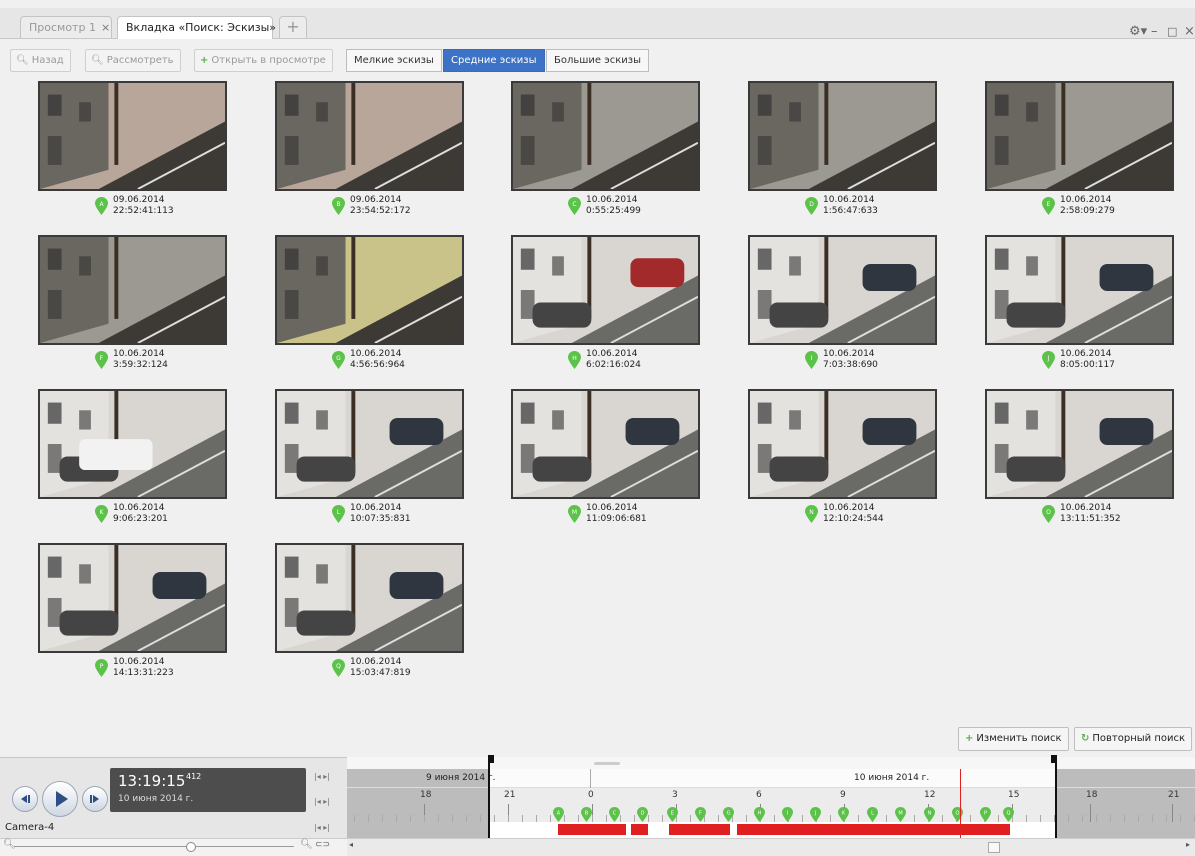  I want to click on range-end-grip, so click(1054, 759).